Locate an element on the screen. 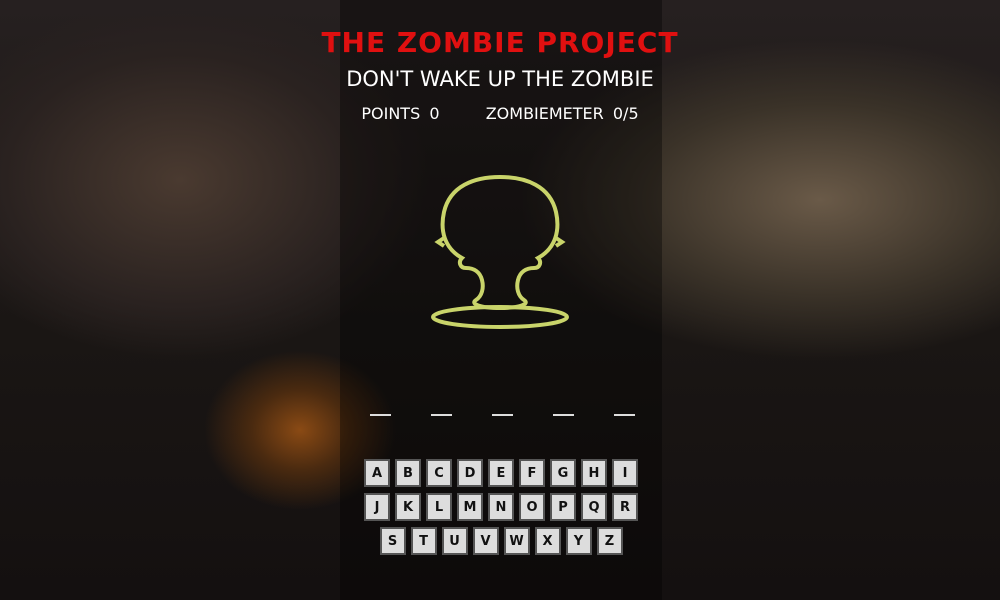  keyboard-row: JKLMNOPQR is located at coordinates (501, 507).